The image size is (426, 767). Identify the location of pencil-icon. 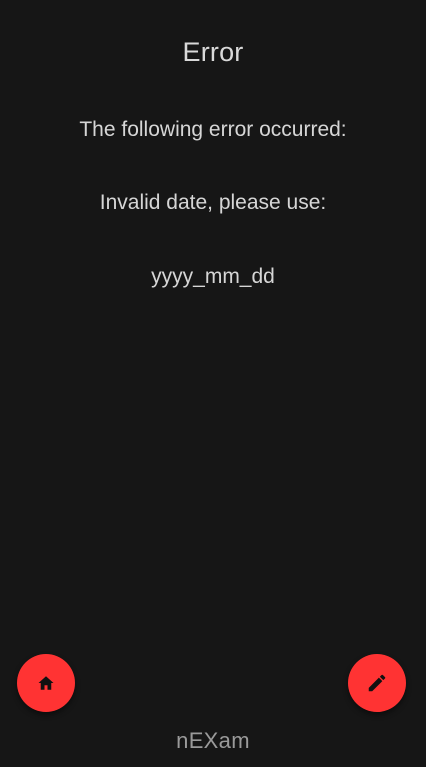
(377, 683).